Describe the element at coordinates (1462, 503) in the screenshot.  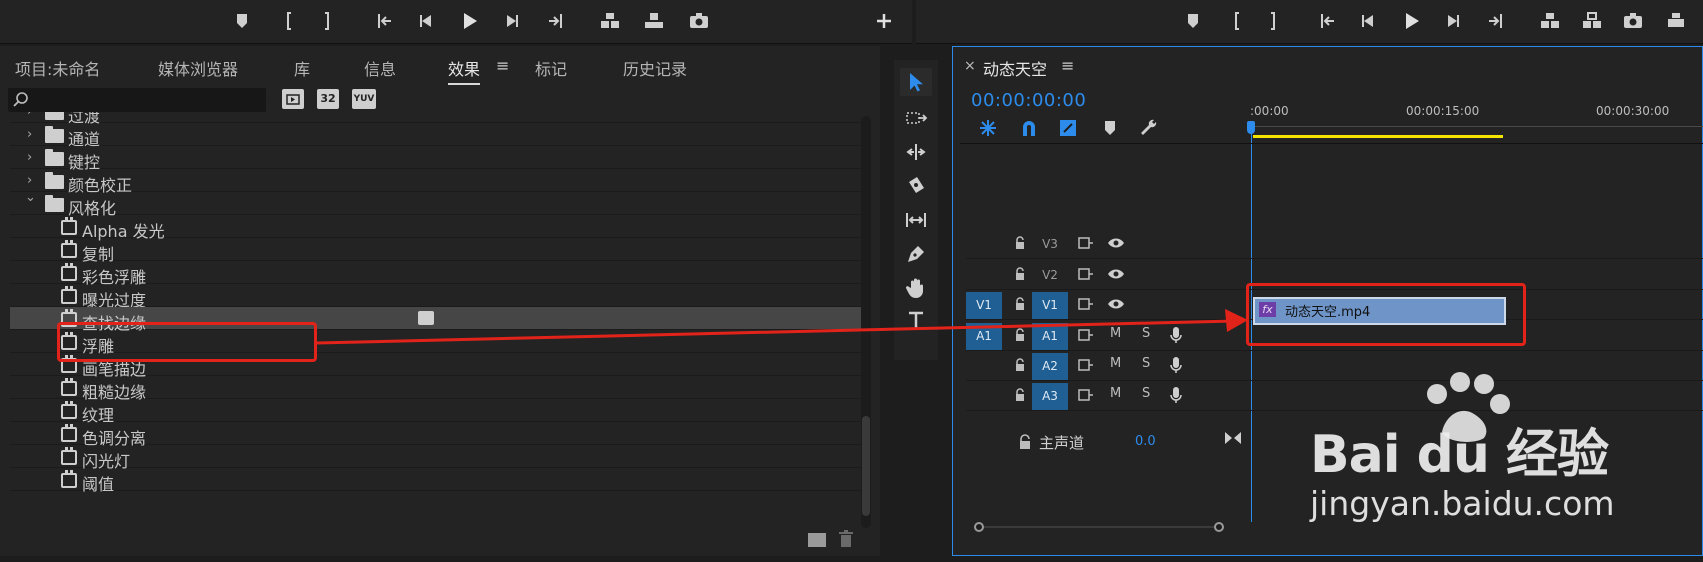
I see `watermark-url: jingyan.baidu.com` at that location.